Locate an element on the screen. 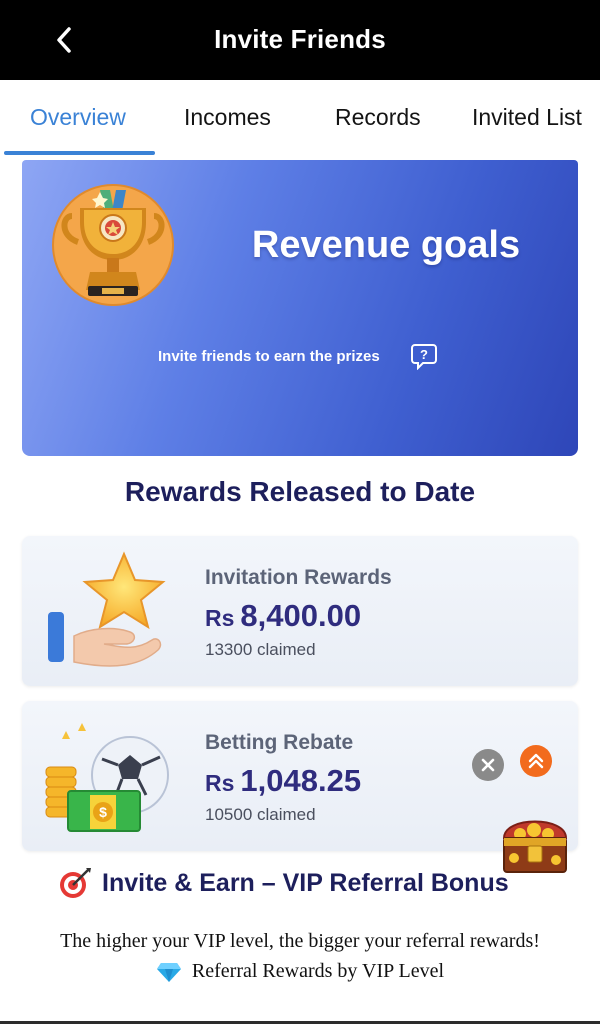 This screenshot has width=600, height=1024. claimed-count: 10500 claimed is located at coordinates (260, 814).